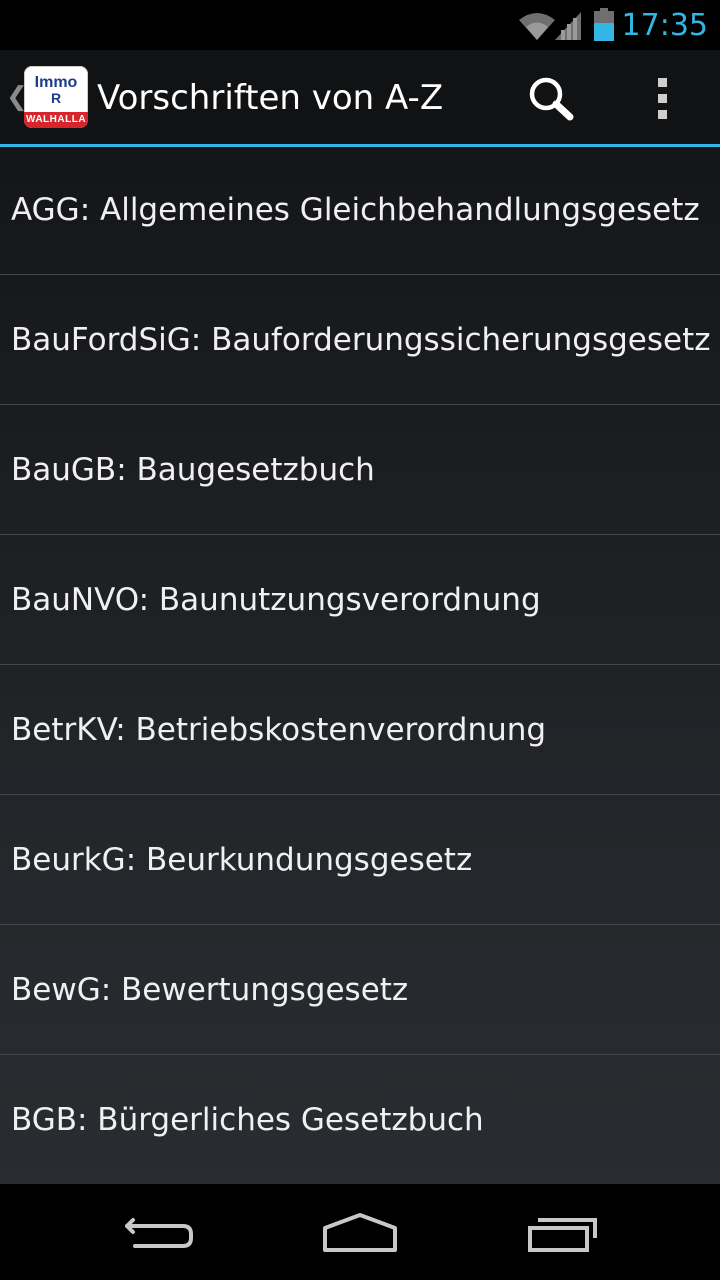  I want to click on home-button, so click(360, 1233).